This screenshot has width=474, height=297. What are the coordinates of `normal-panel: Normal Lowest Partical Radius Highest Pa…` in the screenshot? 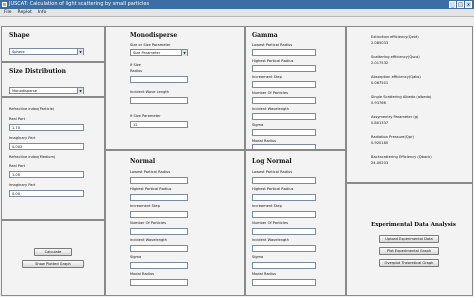 It's located at (175, 223).